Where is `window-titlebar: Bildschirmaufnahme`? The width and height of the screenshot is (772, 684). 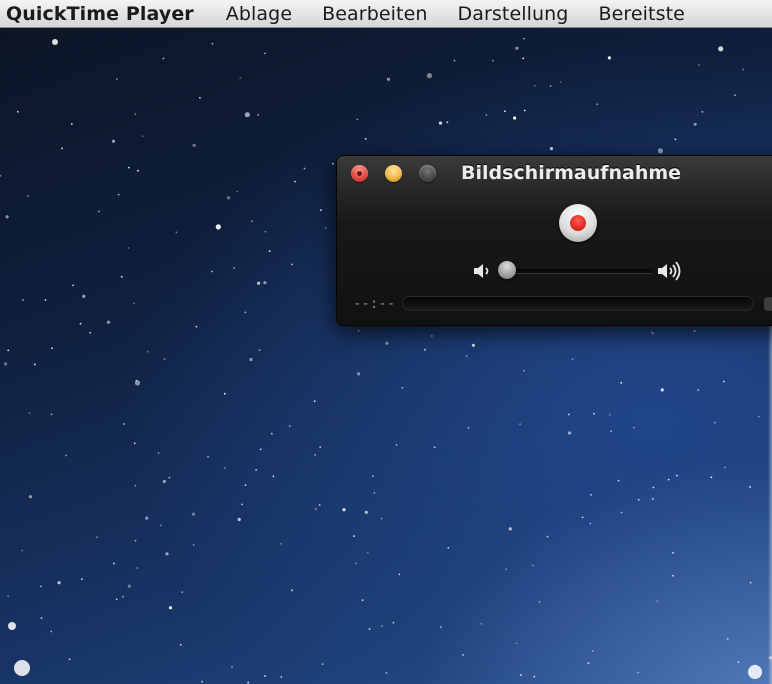 window-titlebar: Bildschirmaufnahme is located at coordinates (554, 174).